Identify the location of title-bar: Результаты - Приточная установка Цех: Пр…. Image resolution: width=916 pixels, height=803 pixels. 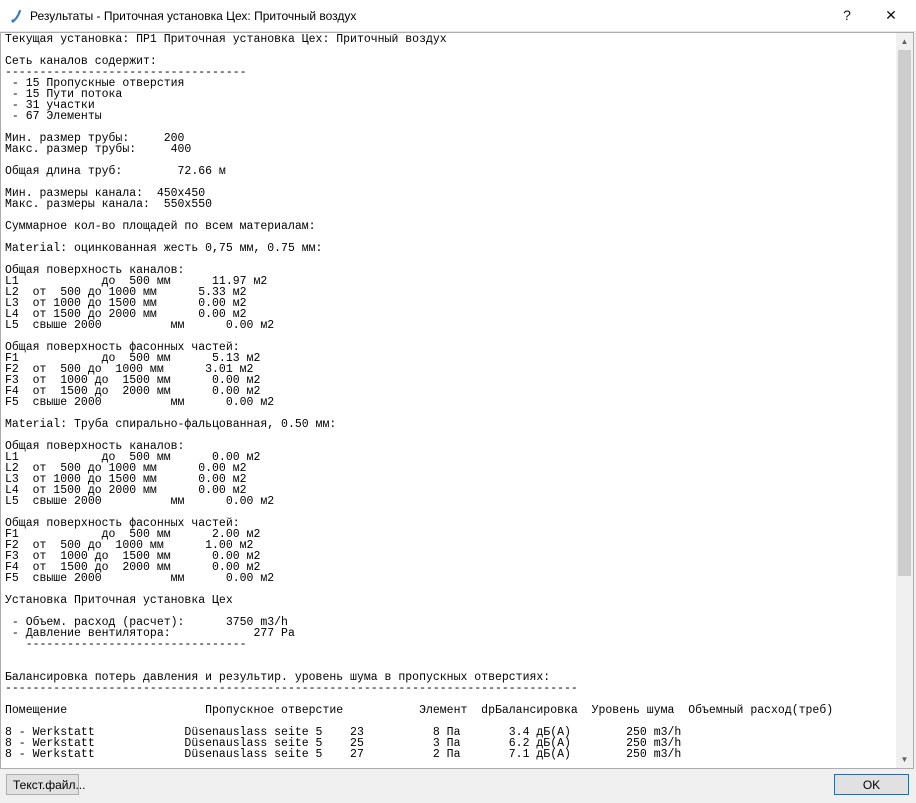
(458, 16).